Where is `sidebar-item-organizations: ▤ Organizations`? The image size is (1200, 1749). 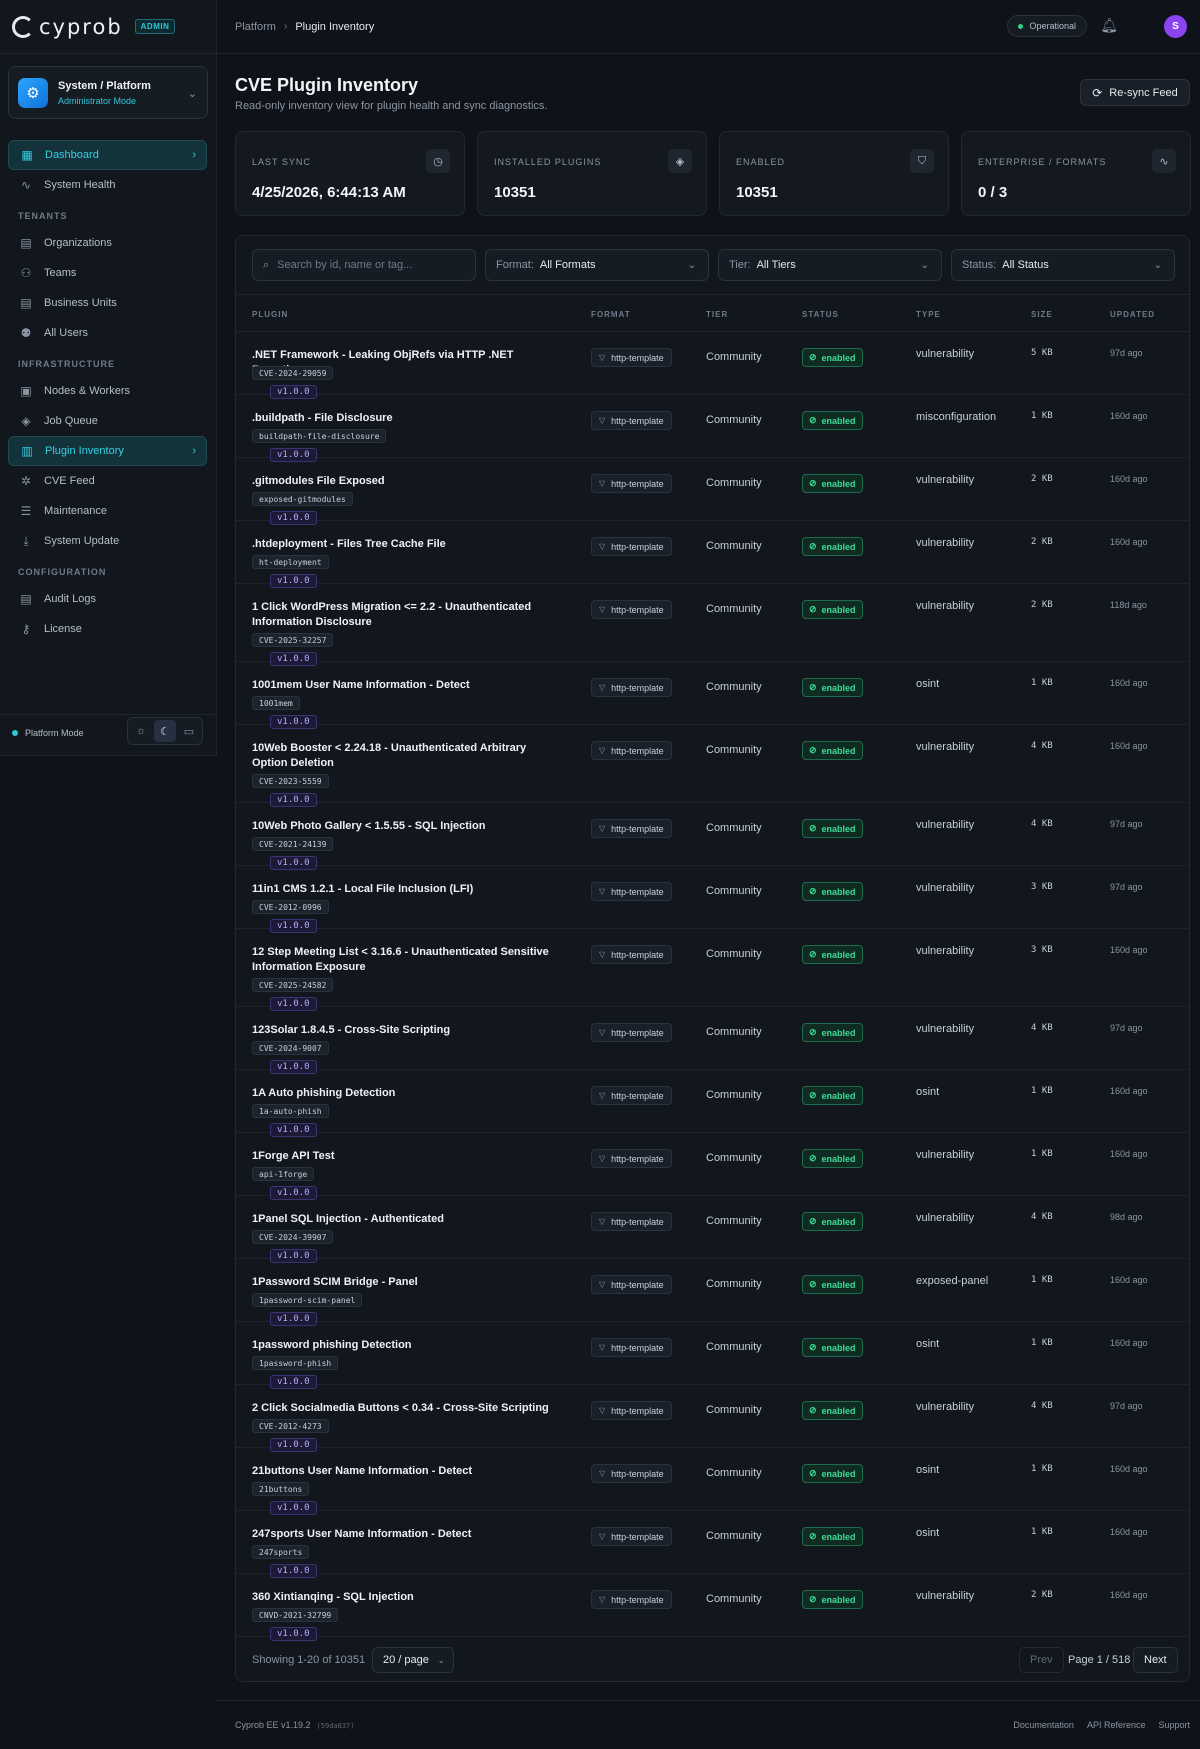 sidebar-item-organizations: ▤ Organizations is located at coordinates (107, 243).